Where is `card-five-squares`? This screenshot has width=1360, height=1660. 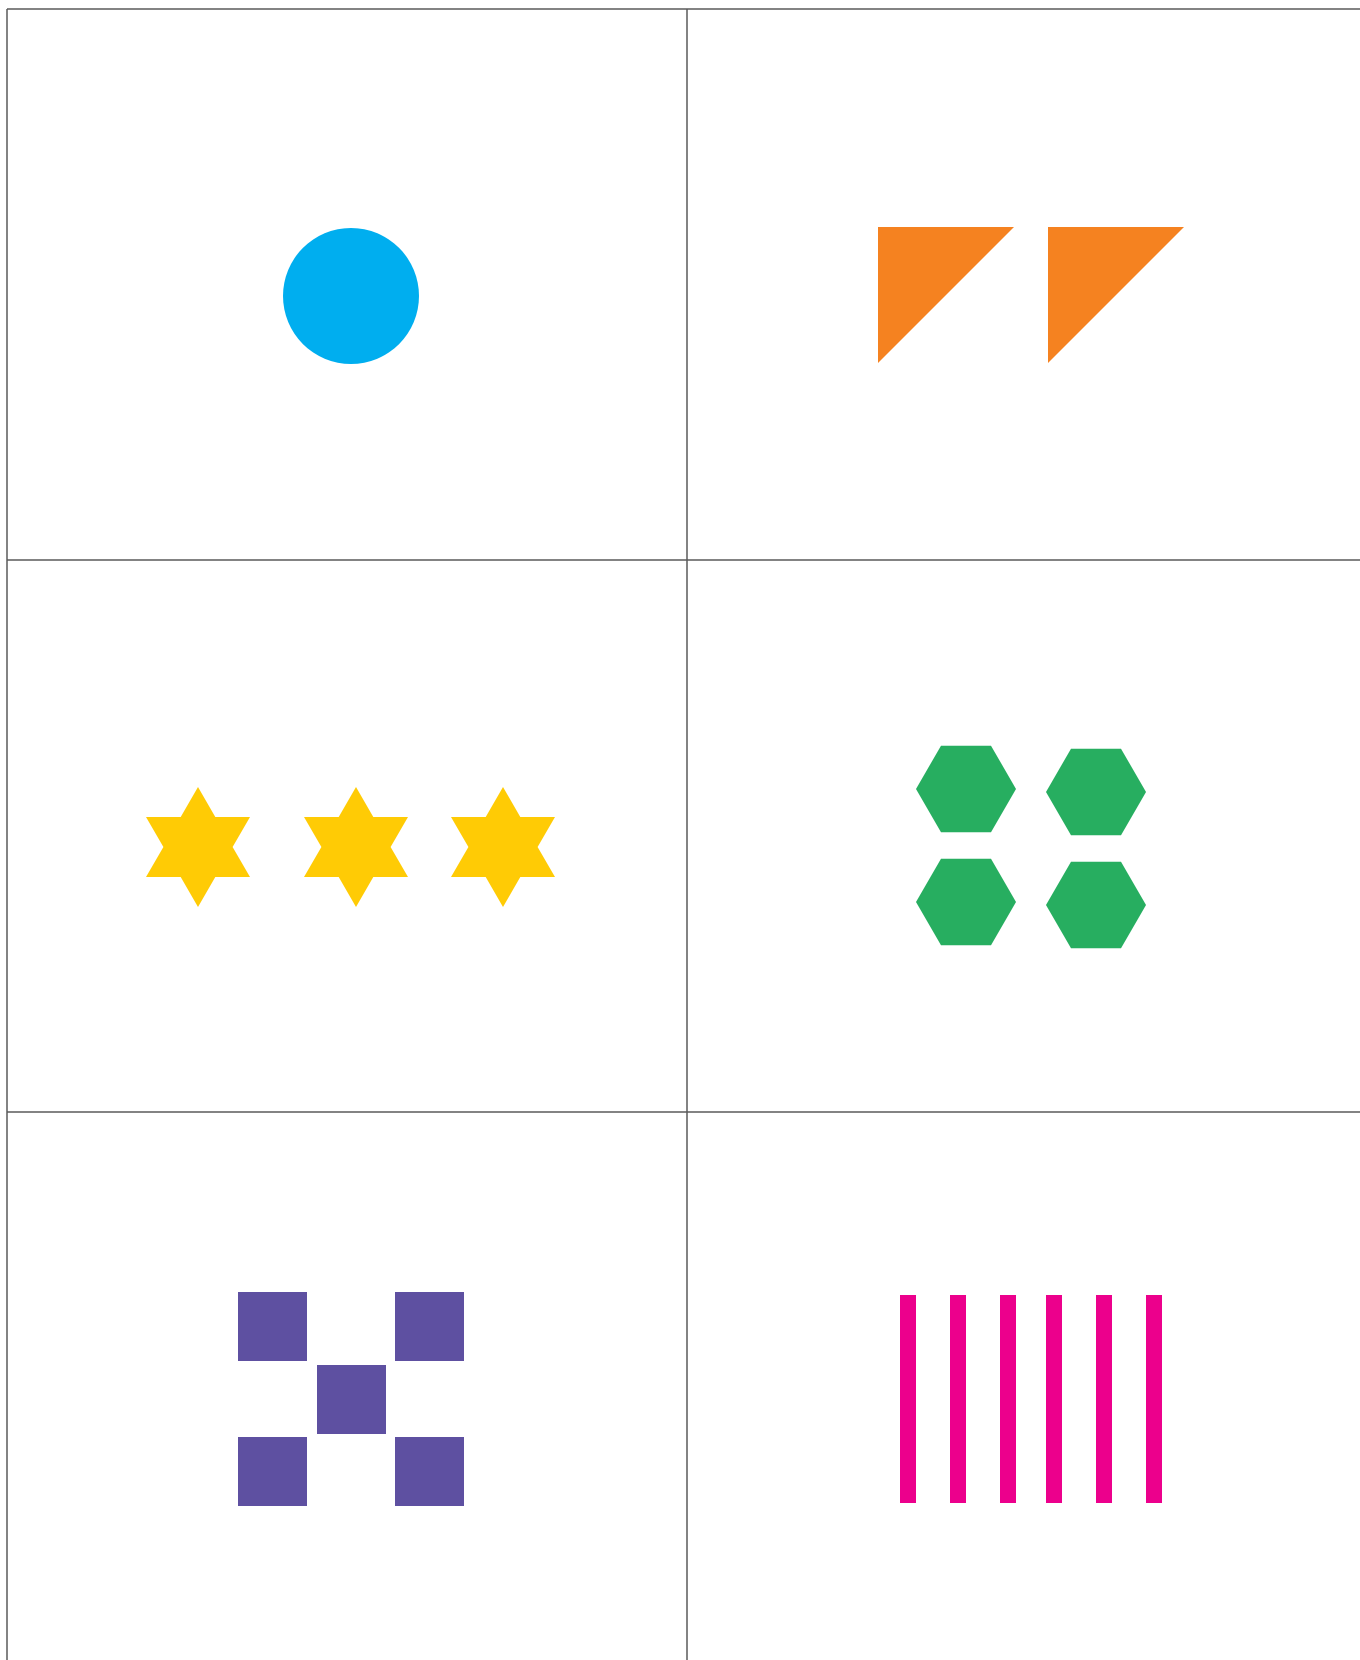
card-five-squares is located at coordinates (351, 1399).